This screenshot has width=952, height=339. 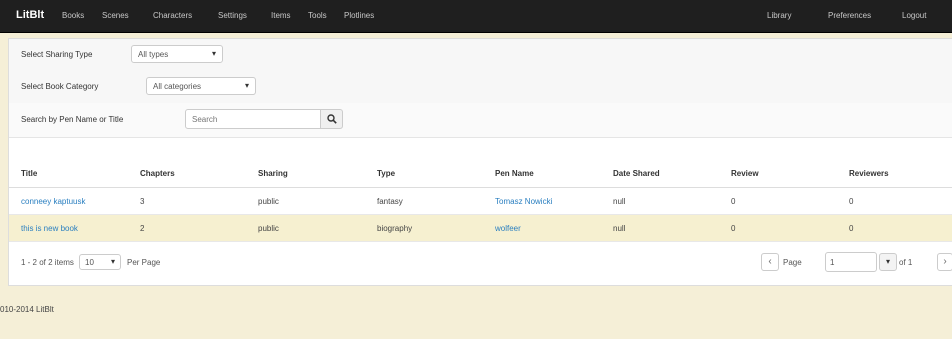 What do you see at coordinates (30, 15) in the screenshot?
I see `brand-logo: LitBlt` at bounding box center [30, 15].